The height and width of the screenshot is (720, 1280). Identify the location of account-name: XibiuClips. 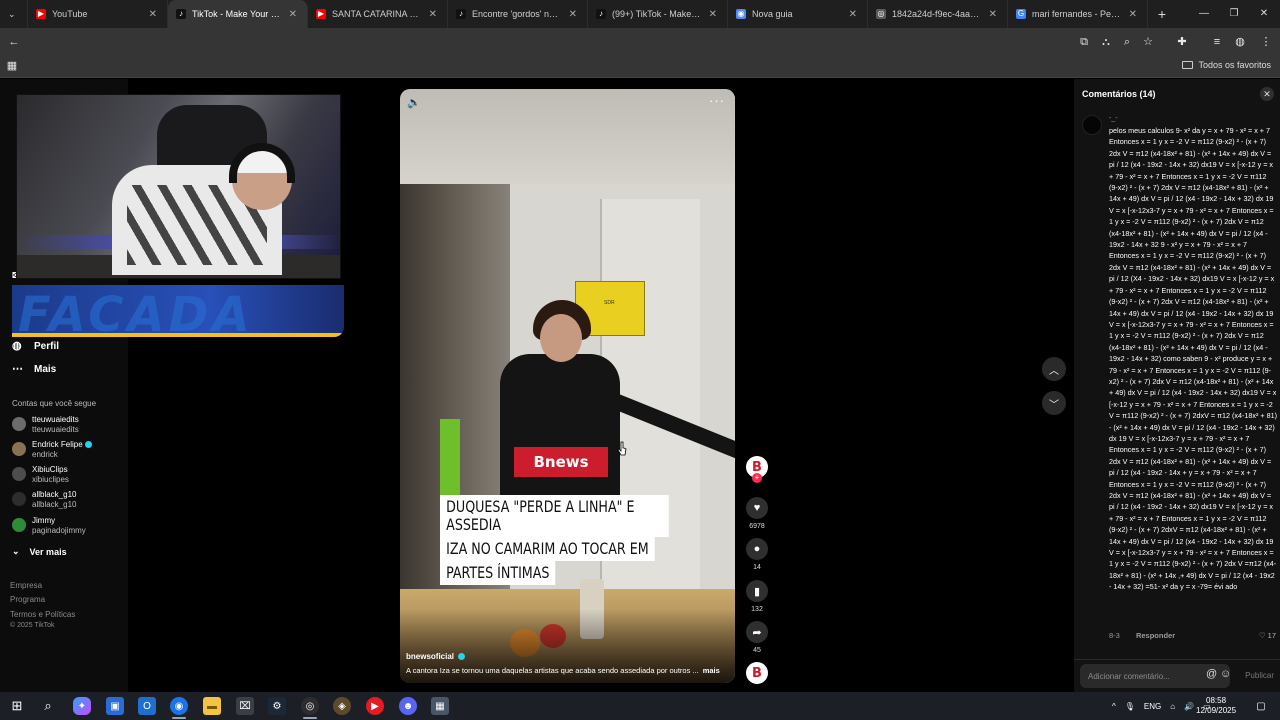
(50, 469).